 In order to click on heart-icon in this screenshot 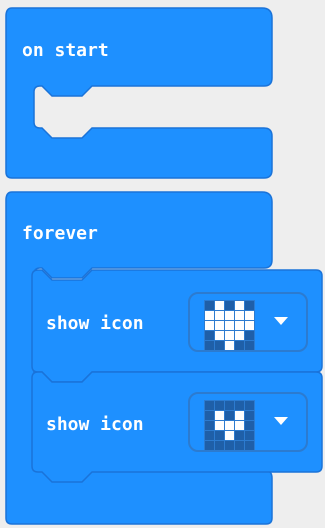, I will do `click(229, 325)`.